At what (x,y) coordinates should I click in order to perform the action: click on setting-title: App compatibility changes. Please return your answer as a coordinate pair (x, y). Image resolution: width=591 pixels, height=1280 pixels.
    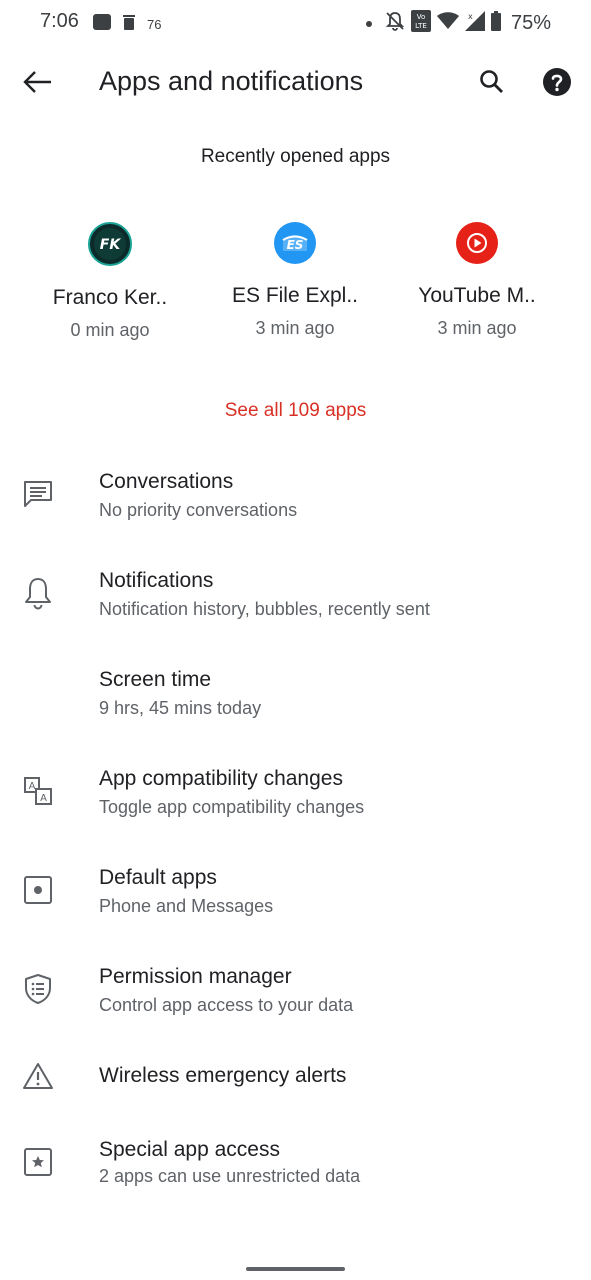
    Looking at the image, I should click on (221, 778).